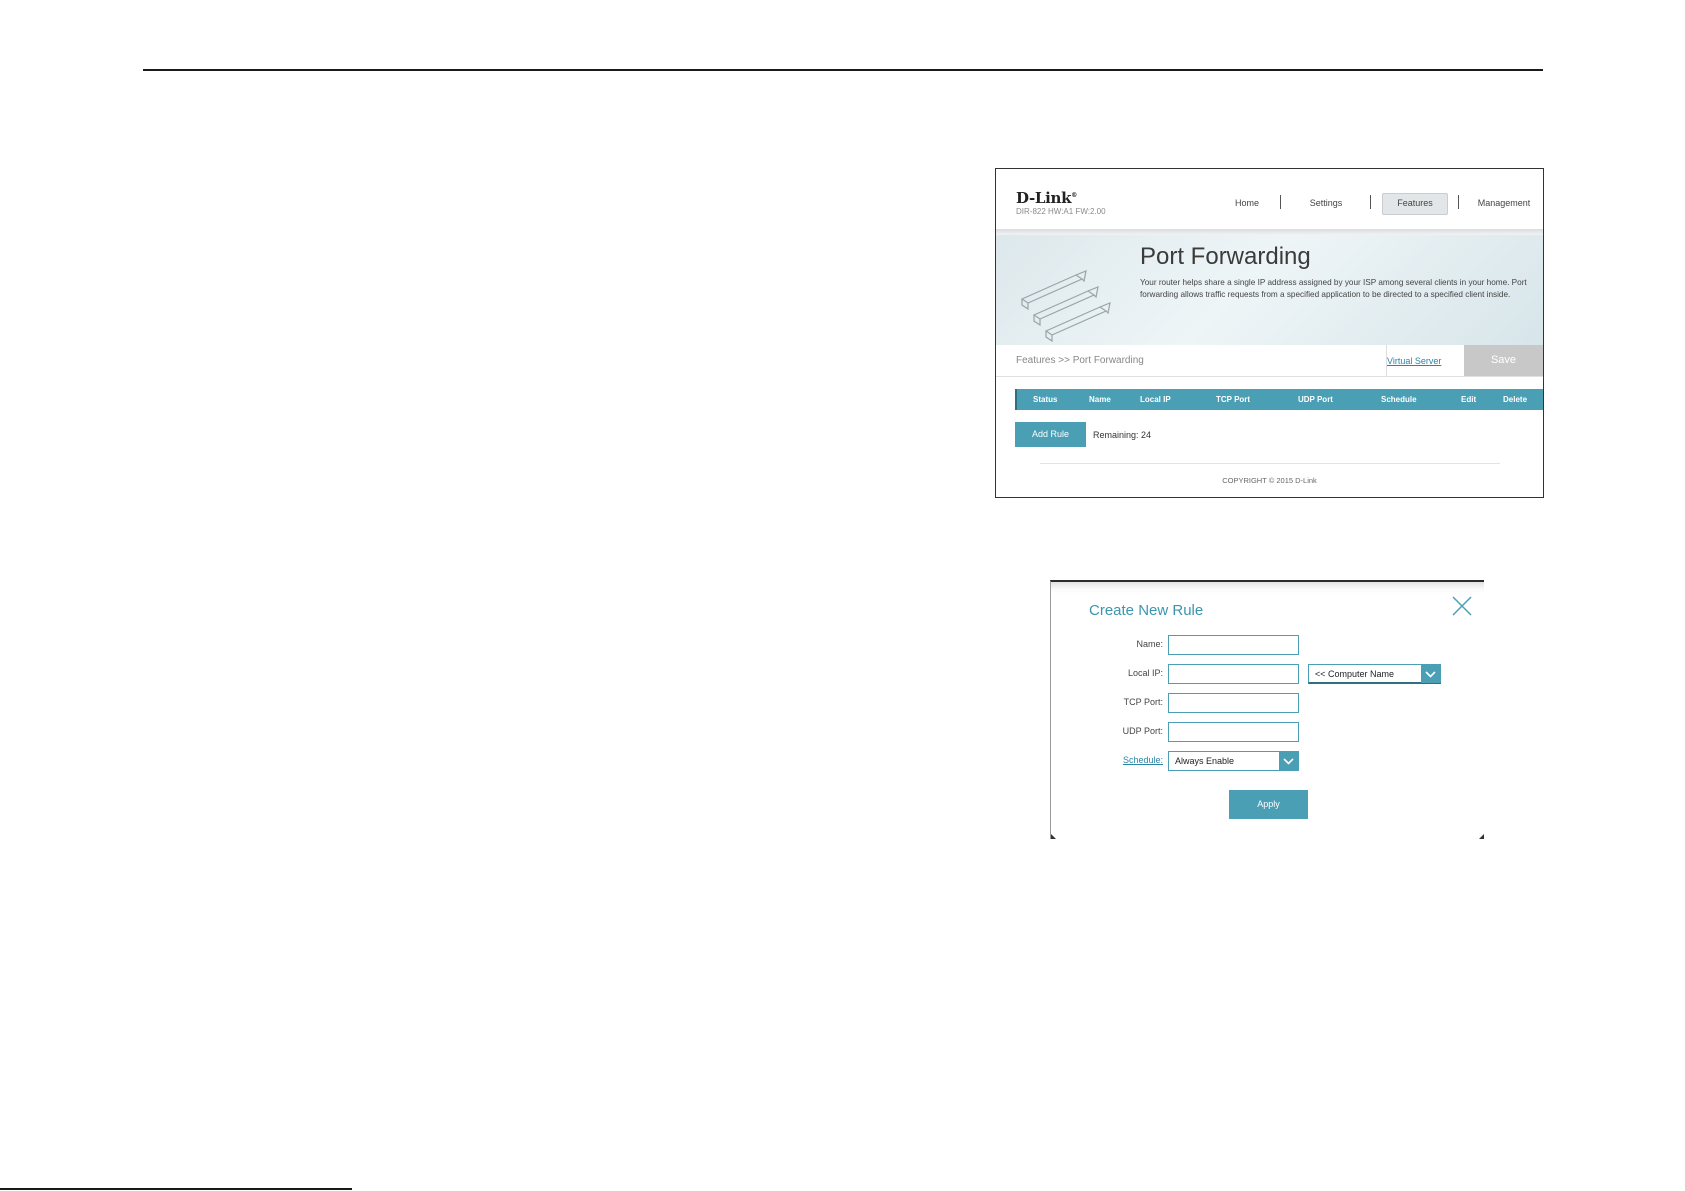 This screenshot has width=1685, height=1191. I want to click on local-ip-label: Local IP:, so click(1145, 673).